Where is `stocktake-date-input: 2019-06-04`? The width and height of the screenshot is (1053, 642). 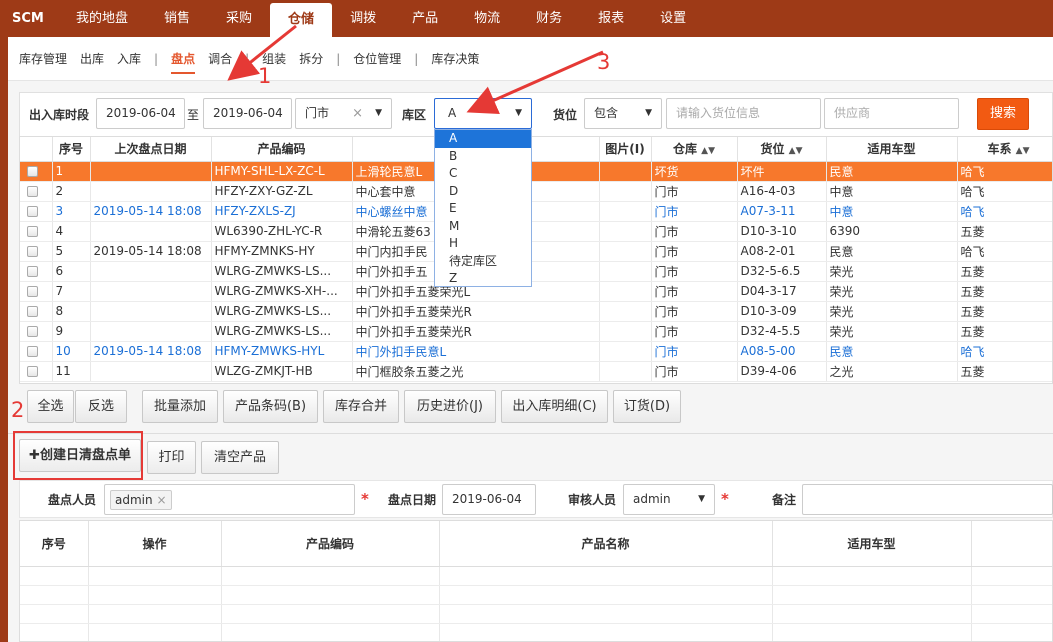 stocktake-date-input: 2019-06-04 is located at coordinates (489, 499).